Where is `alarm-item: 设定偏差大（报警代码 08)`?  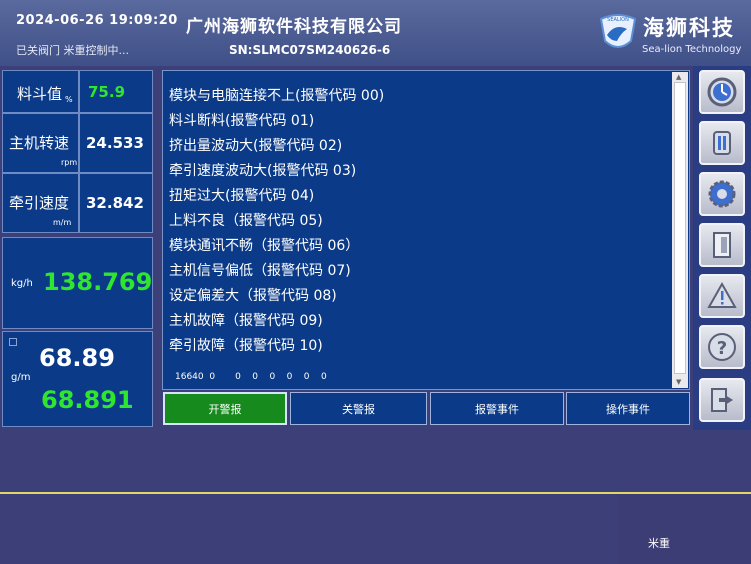 alarm-item: 设定偏差大（报警代码 08) is located at coordinates (253, 296).